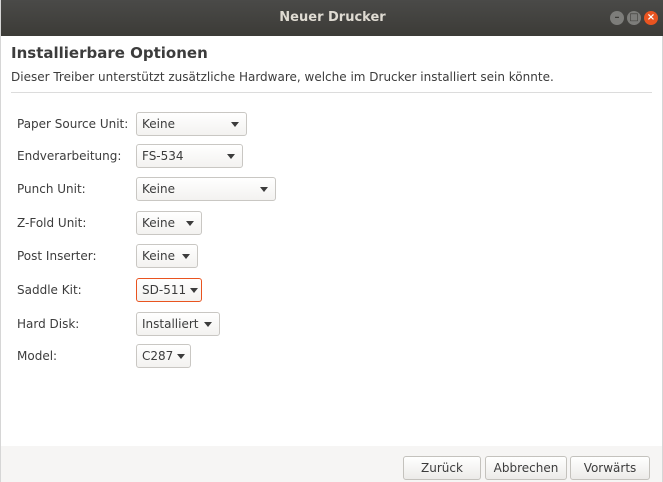 The height and width of the screenshot is (482, 663). I want to click on option-row-z-fold-unit: Z-Fold Unit: Keine, so click(109, 223).